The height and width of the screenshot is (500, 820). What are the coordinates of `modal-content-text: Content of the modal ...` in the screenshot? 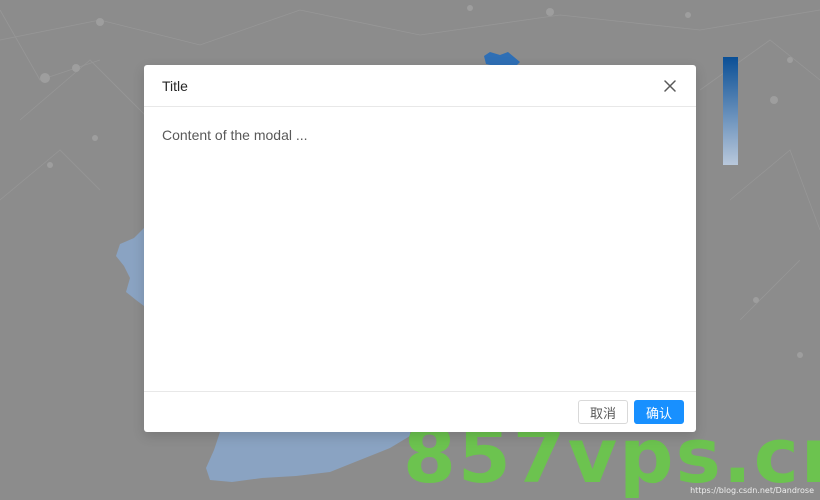 It's located at (235, 135).